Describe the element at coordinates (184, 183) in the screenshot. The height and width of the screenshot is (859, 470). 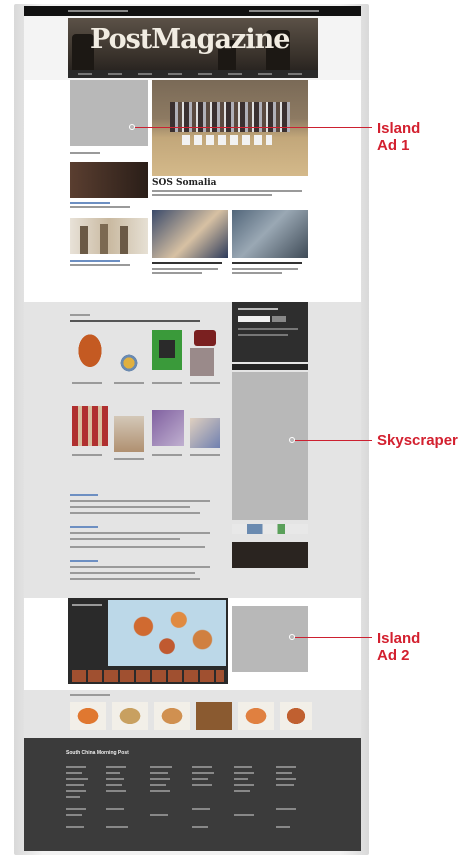
I see `lead-headline: SOS Somalia` at that location.